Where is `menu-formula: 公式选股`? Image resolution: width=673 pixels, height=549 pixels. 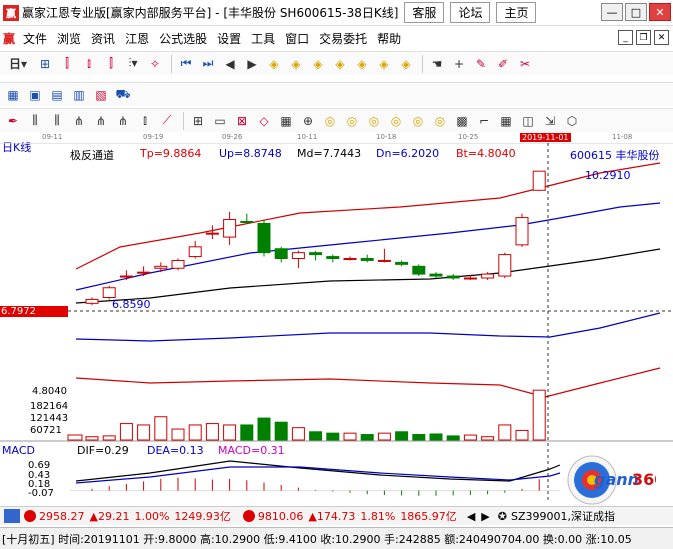
menu-formula: 公式选股 is located at coordinates (183, 38).